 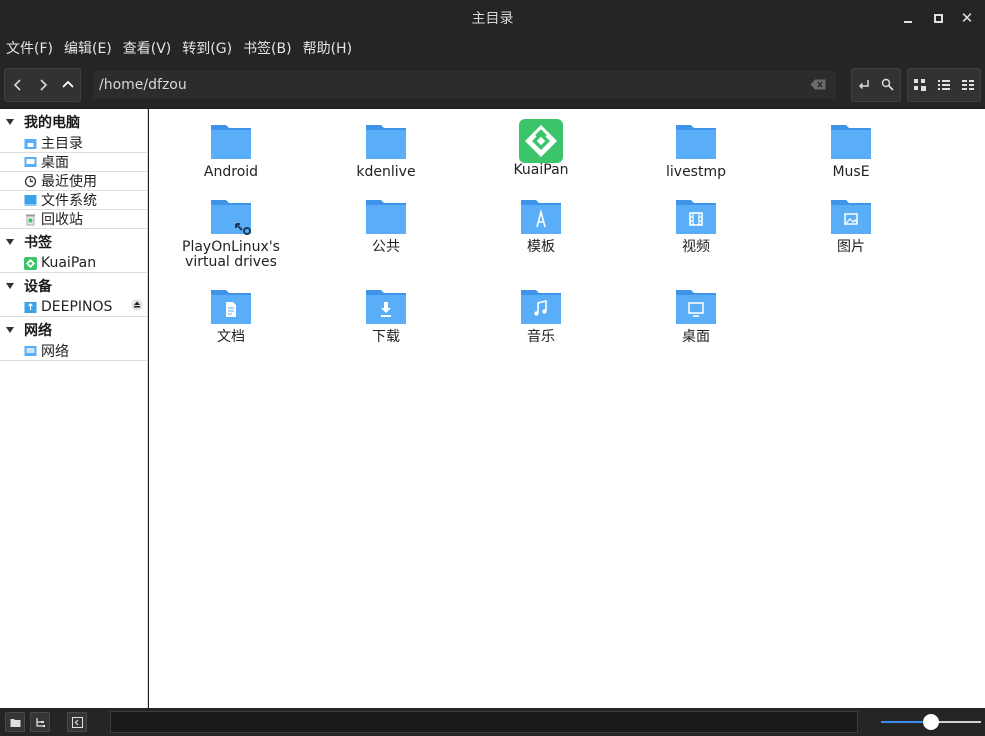 I want to click on toggle-sidebar-button, so click(x=77, y=722).